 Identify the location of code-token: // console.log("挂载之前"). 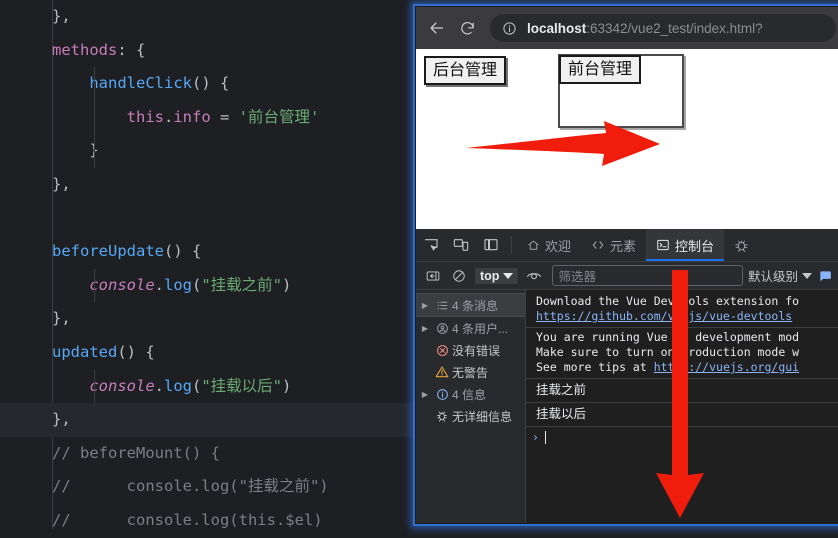
(190, 486).